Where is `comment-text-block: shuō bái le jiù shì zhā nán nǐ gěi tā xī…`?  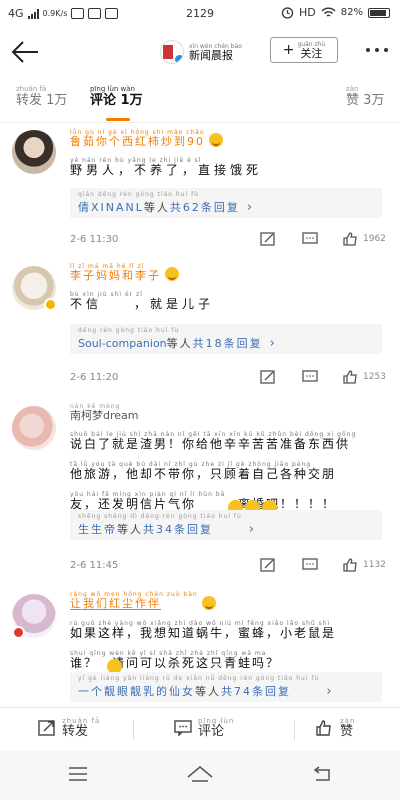 comment-text-block: shuō bái le jiù shì zhā nán nǐ gěi tā xī… is located at coordinates (213, 441).